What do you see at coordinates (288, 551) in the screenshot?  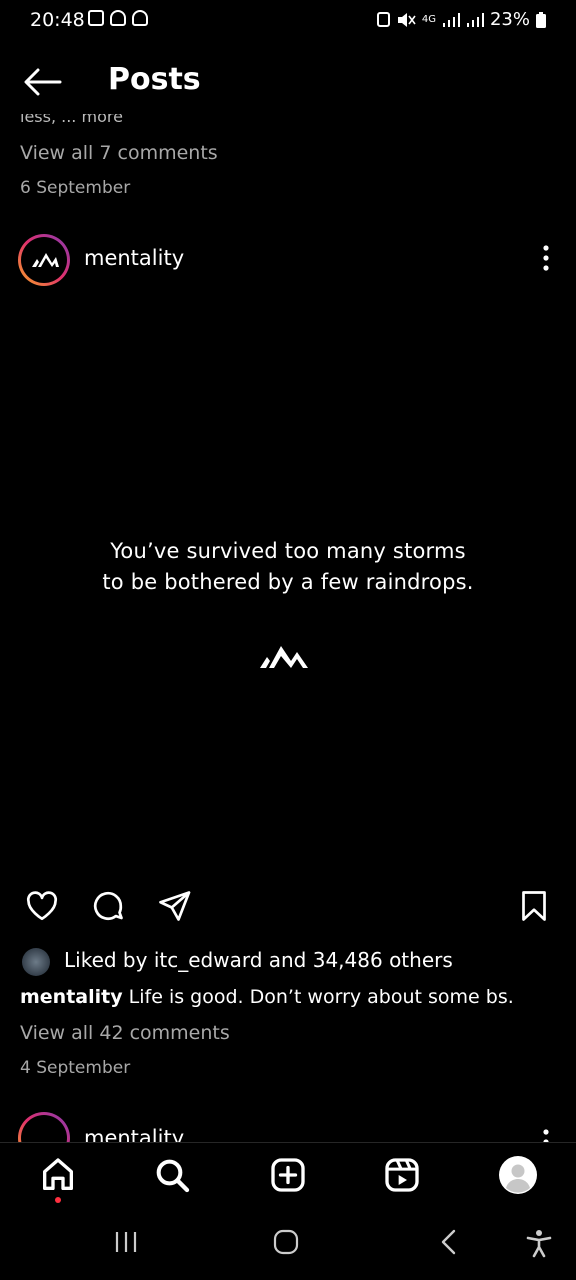 I see `post-quote-line: You’ve survived too many storms` at bounding box center [288, 551].